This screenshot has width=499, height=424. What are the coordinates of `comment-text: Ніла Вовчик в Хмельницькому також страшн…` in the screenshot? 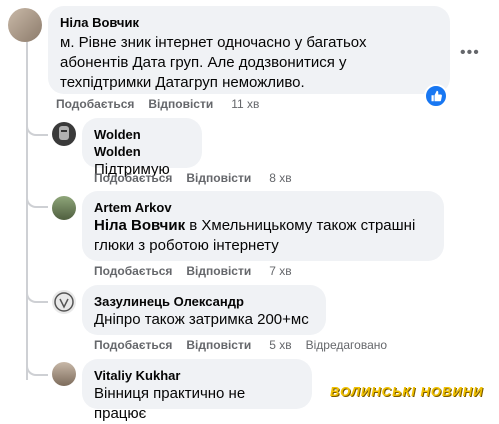 It's located at (263, 236).